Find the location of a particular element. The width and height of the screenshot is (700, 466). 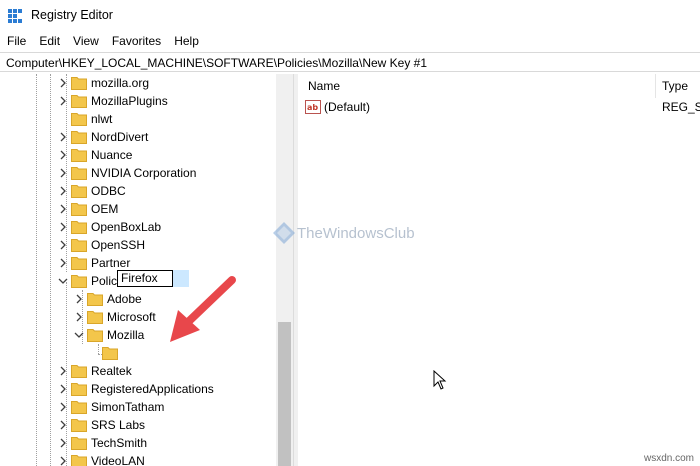

menu-help: Help is located at coordinates (186, 41).